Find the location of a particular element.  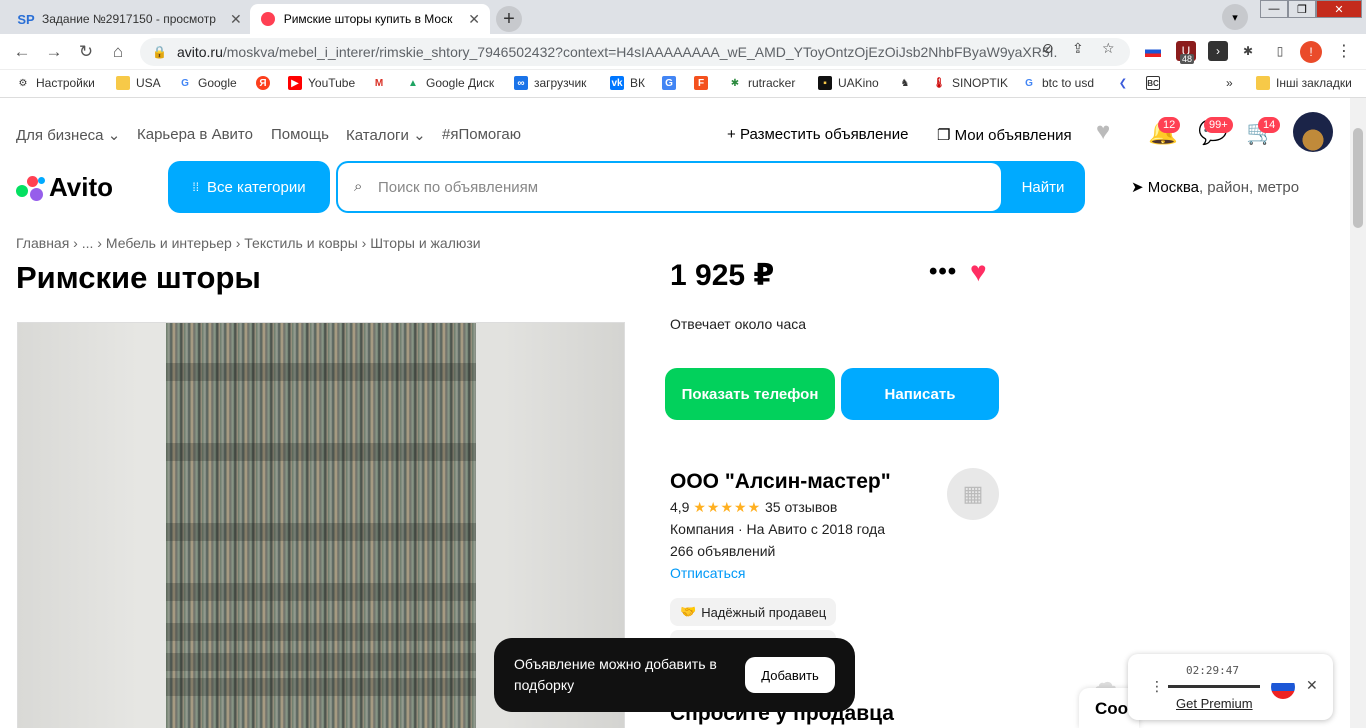

grid-dots-icon: ⁞⁞ is located at coordinates (196, 187).